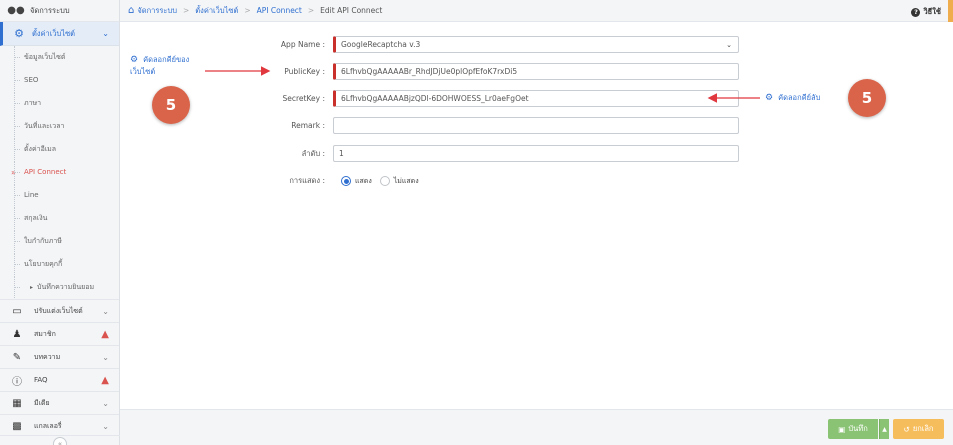  I want to click on sidebar-item-articles: ✎ บทความ ⌄, so click(59, 356).